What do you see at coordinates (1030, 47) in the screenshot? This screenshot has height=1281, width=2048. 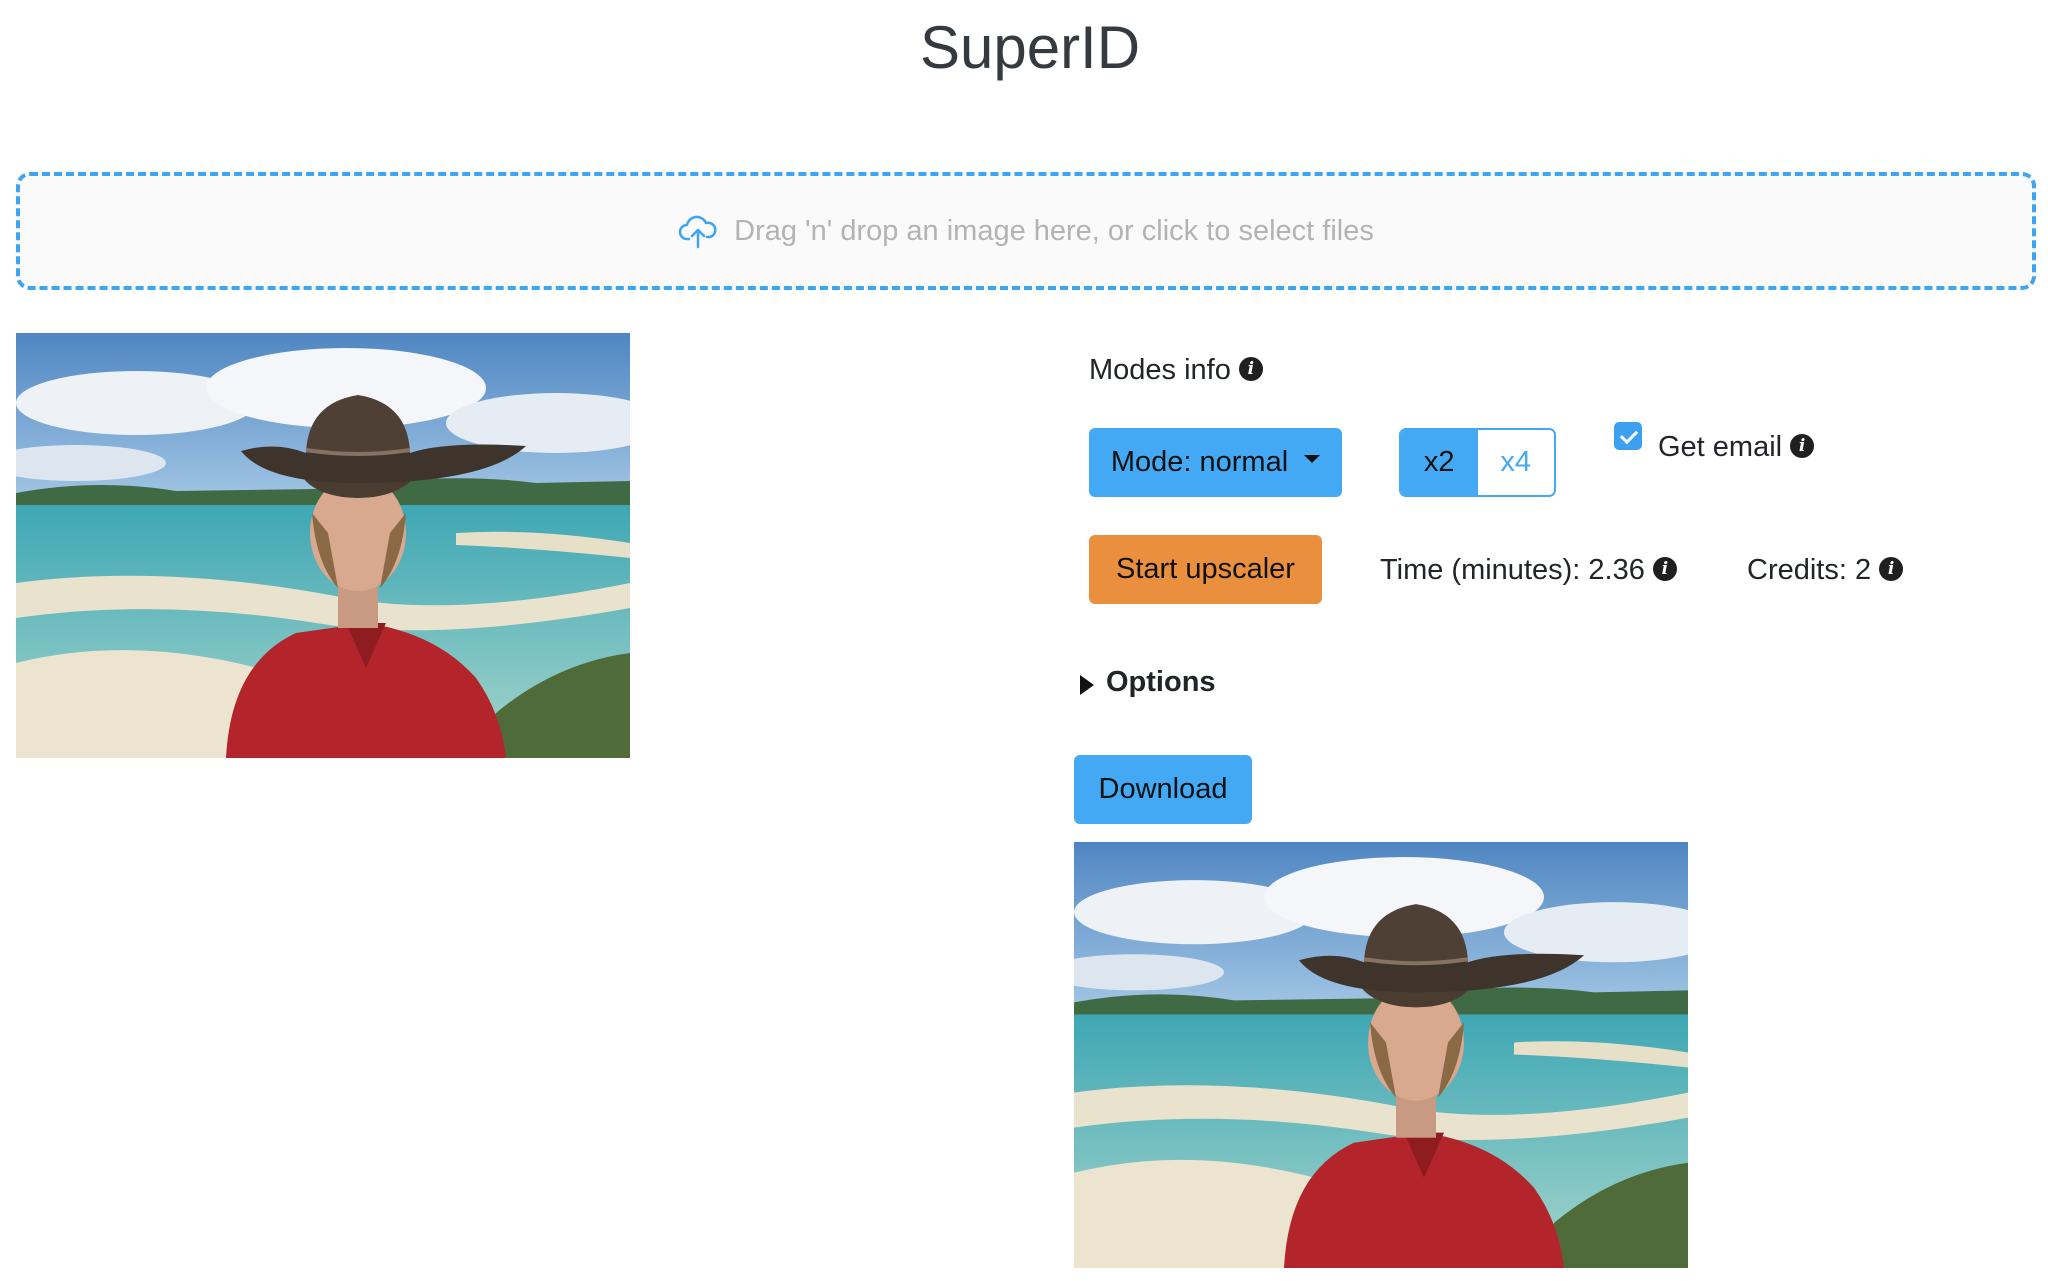 I see `app-title: SuperID` at bounding box center [1030, 47].